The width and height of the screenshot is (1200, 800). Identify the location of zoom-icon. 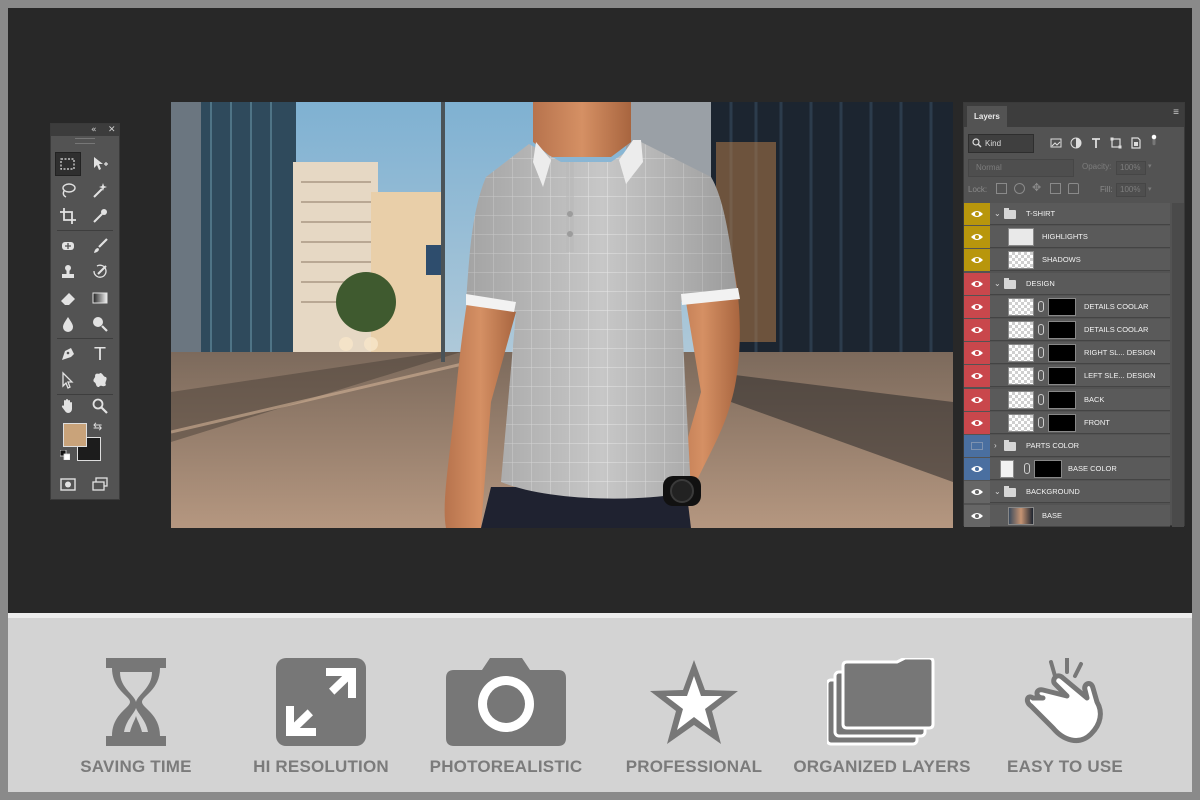
(100, 406).